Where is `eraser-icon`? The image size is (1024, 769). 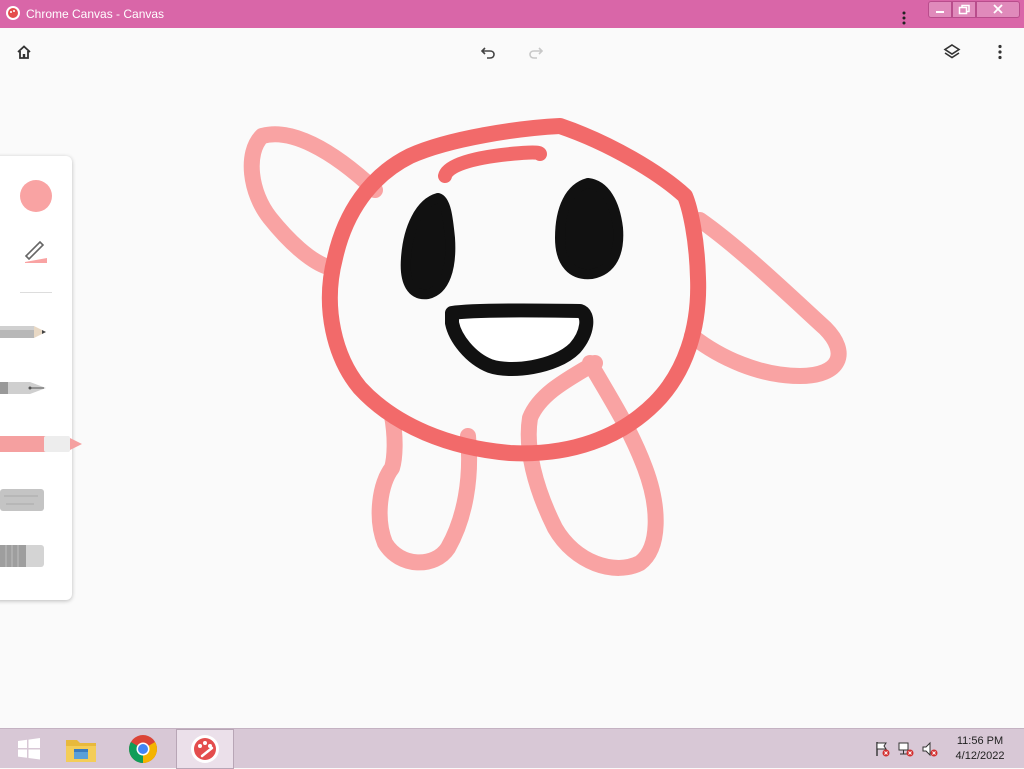
eraser-icon is located at coordinates (22, 556).